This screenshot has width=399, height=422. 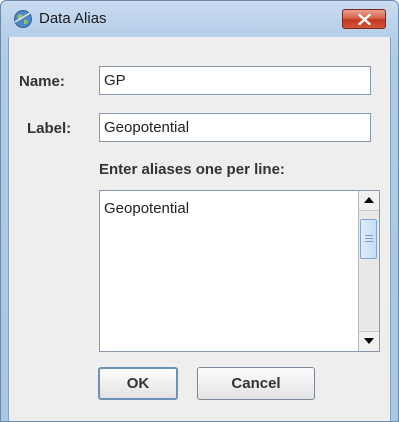 I want to click on chevron-down-icon, so click(x=369, y=341).